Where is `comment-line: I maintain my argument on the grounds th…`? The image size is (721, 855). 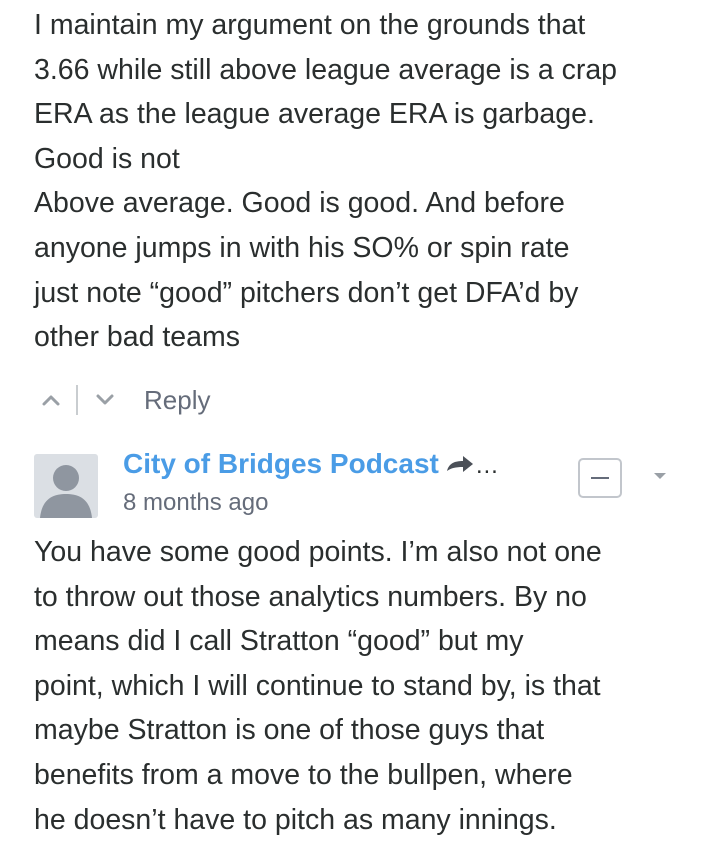
comment-line: I maintain my argument on the grounds th… is located at coordinates (310, 25).